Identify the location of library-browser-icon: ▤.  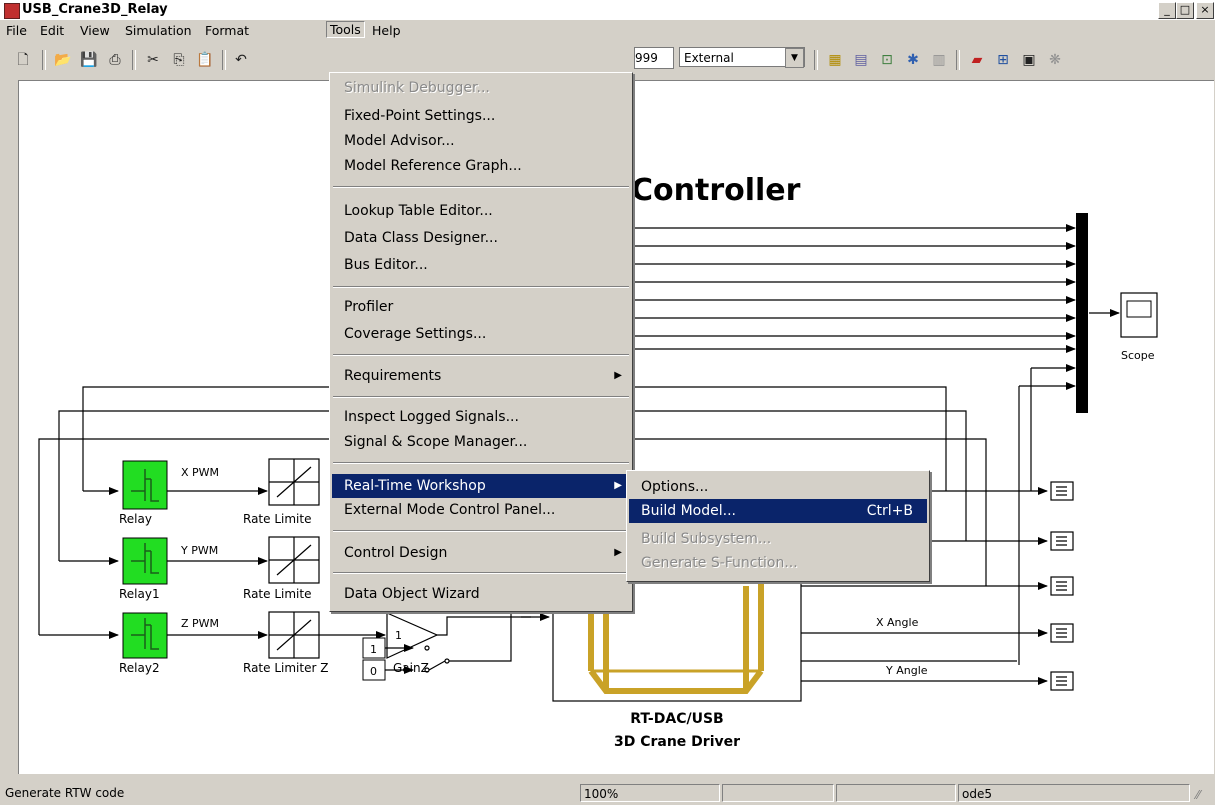
(861, 60).